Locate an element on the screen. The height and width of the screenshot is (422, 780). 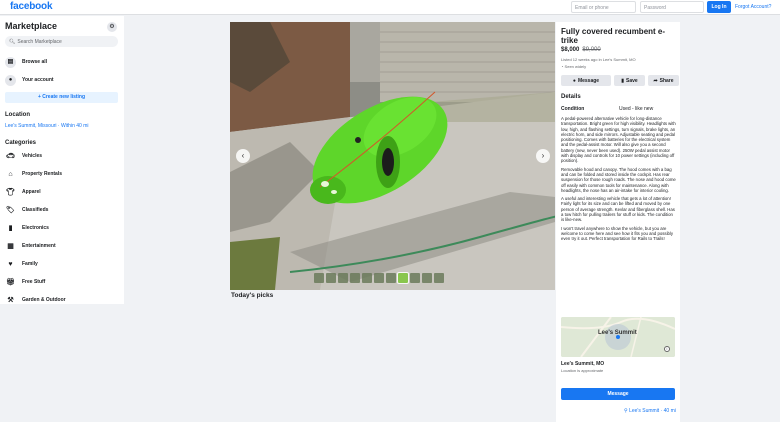
map-graphic is located at coordinates (618, 337).